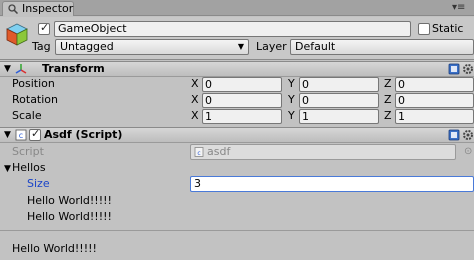 Image resolution: width=474 pixels, height=260 pixels. I want to click on layer-dropdown: Default, so click(382, 47).